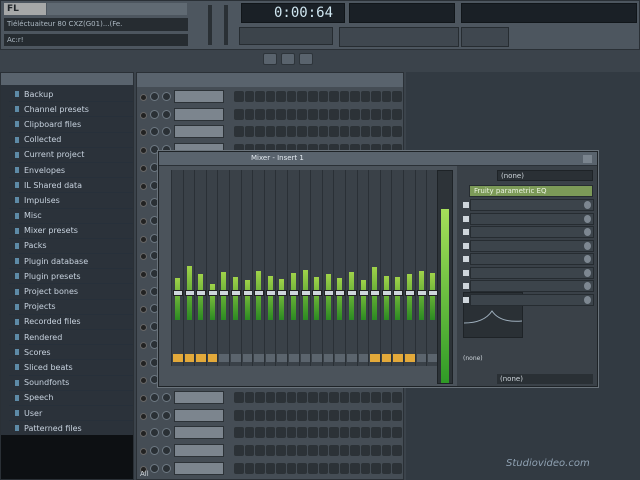 The width and height of the screenshot is (640, 480). I want to click on stop-button, so click(288, 59).